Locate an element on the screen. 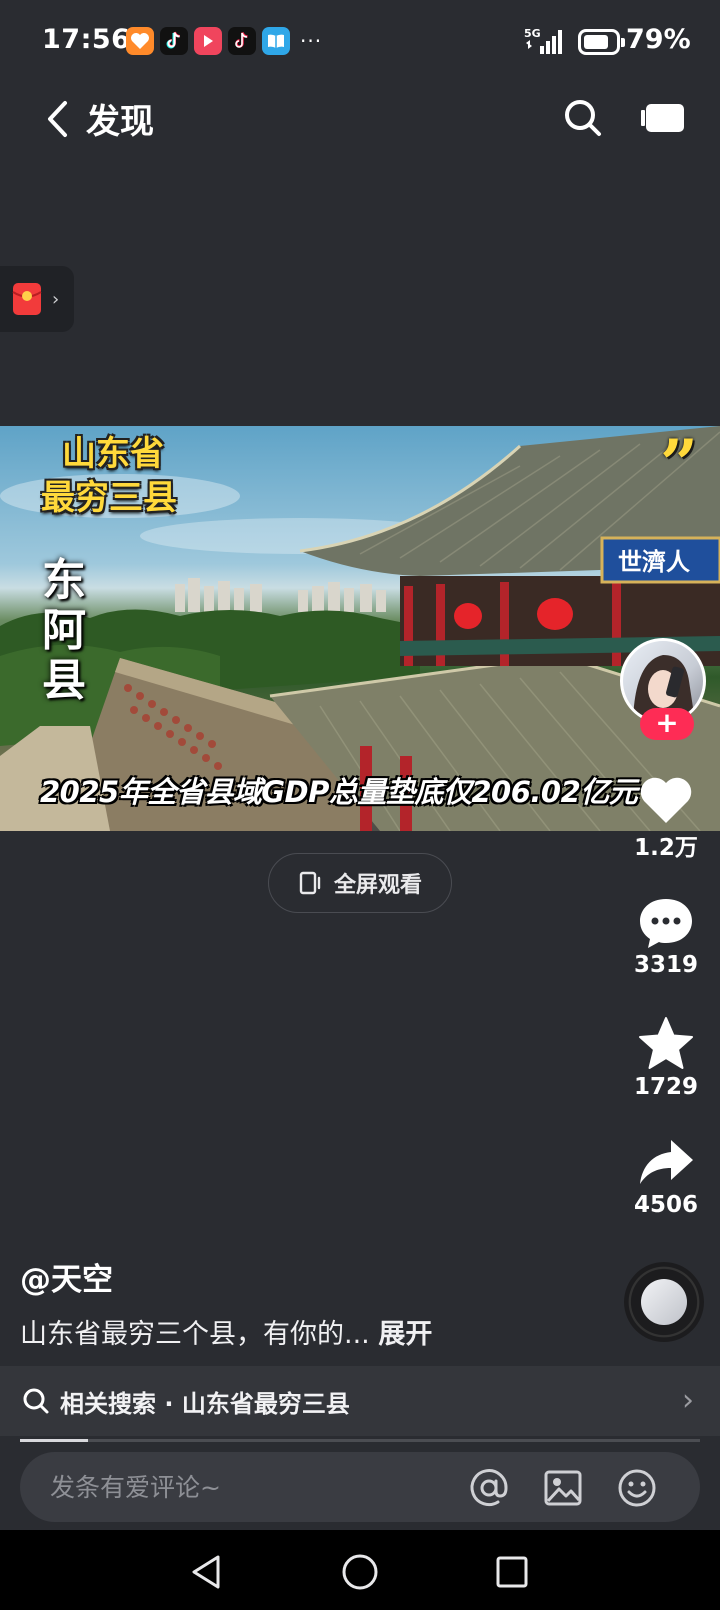 The image size is (720, 1610). mention-button is located at coordinates (489, 1488).